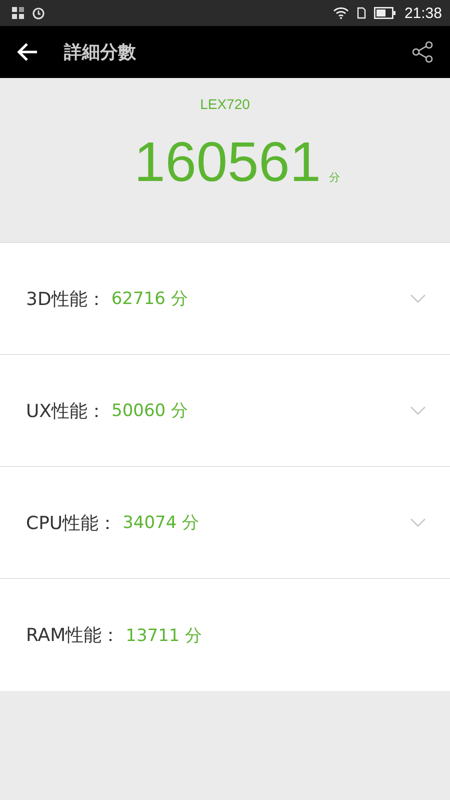 This screenshot has height=800, width=450. Describe the element at coordinates (150, 299) in the screenshot. I see `score-value: 62716 分` at that location.